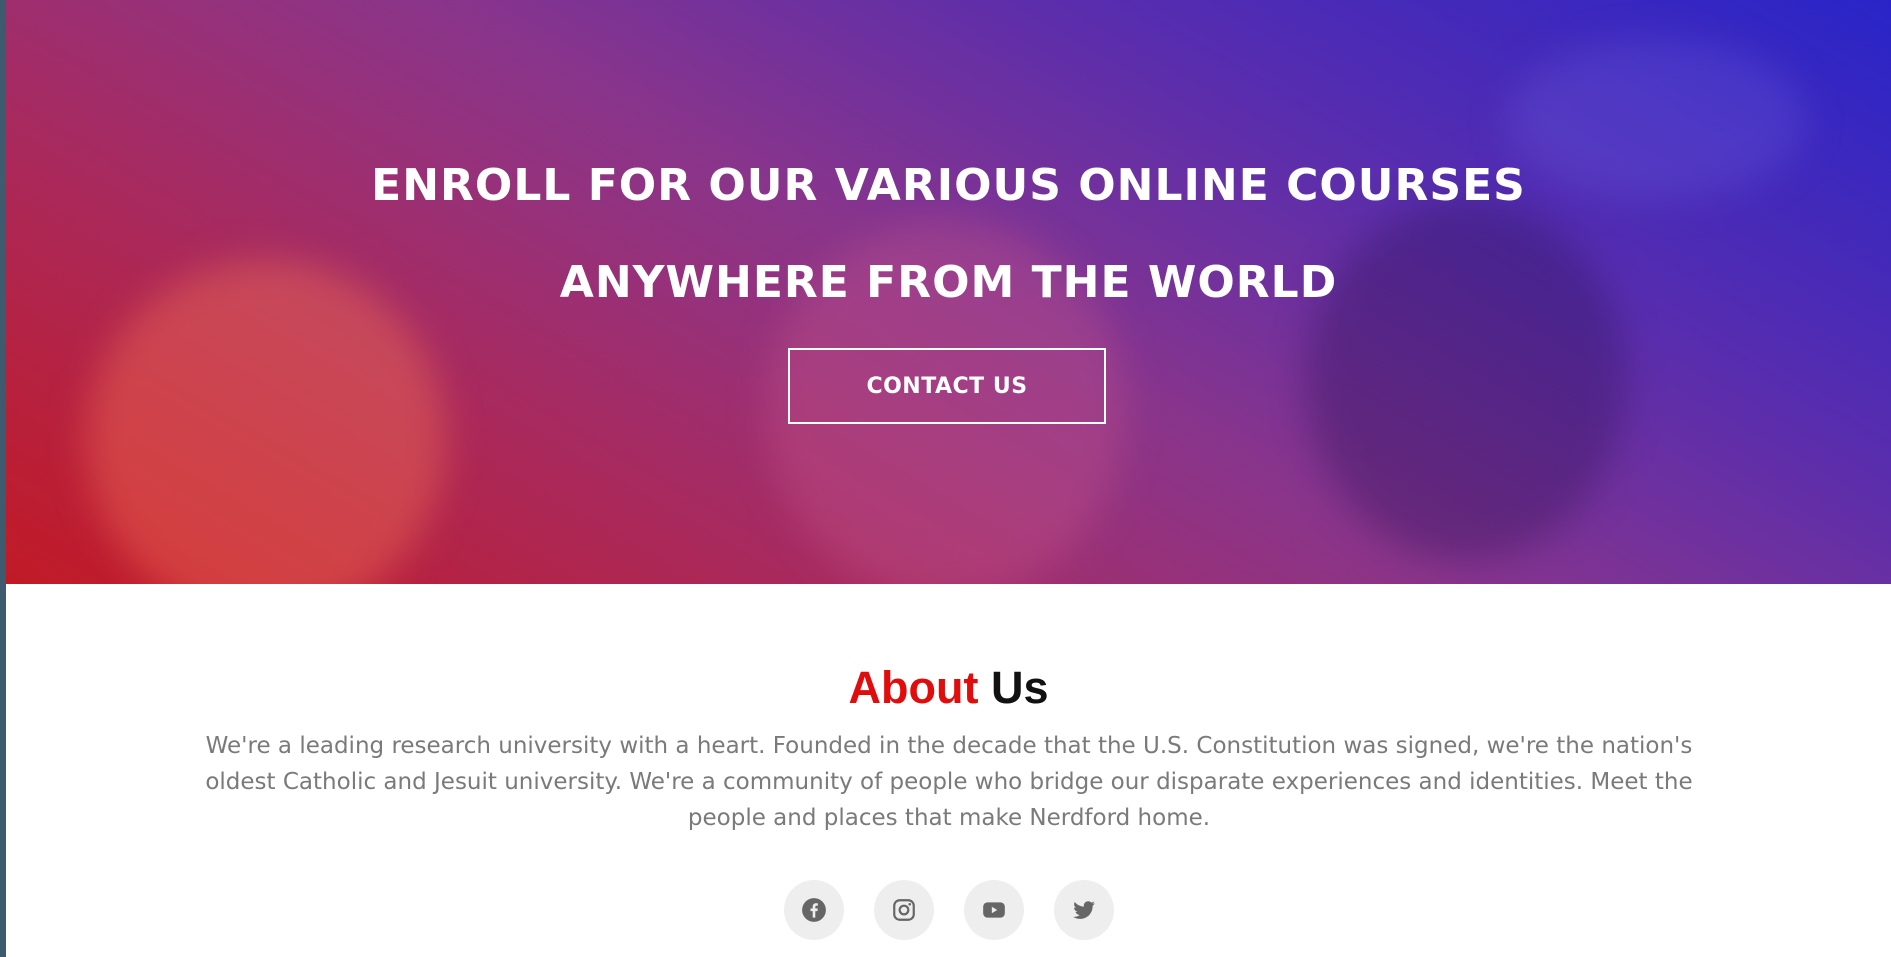 The width and height of the screenshot is (1891, 957). I want to click on hero-title-line-2: ANYWHERE FROM THE WORLD, so click(948, 282).